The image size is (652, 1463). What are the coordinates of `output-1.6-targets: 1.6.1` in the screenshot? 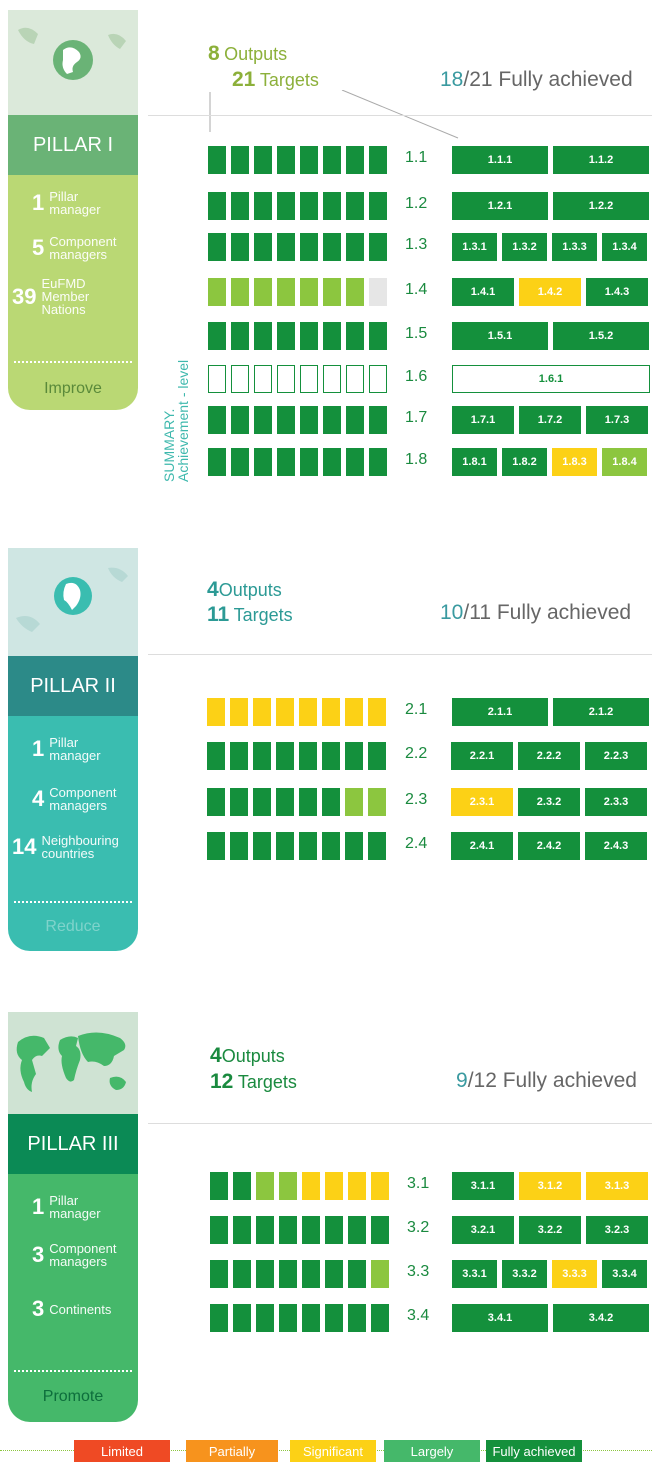 It's located at (551, 379).